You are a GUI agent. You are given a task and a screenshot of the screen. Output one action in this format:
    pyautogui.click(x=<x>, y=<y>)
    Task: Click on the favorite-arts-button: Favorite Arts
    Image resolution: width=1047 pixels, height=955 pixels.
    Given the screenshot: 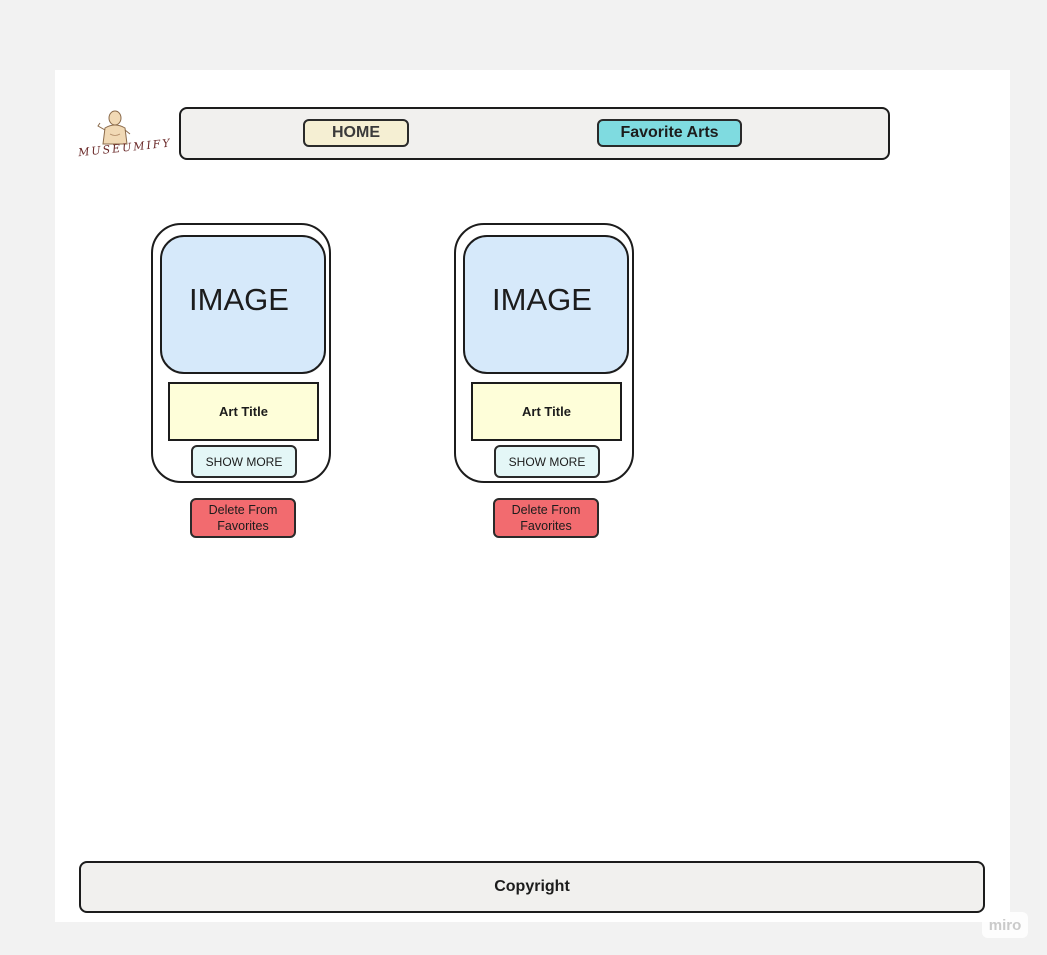 What is the action you would take?
    pyautogui.click(x=669, y=133)
    